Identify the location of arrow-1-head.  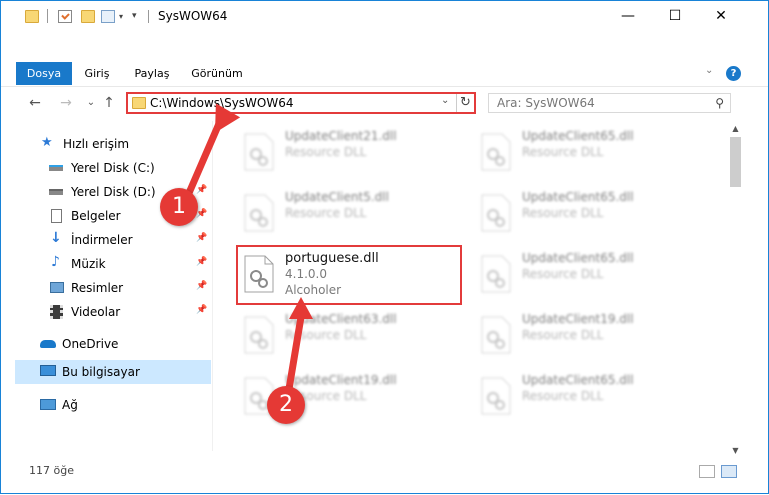
(228, 118).